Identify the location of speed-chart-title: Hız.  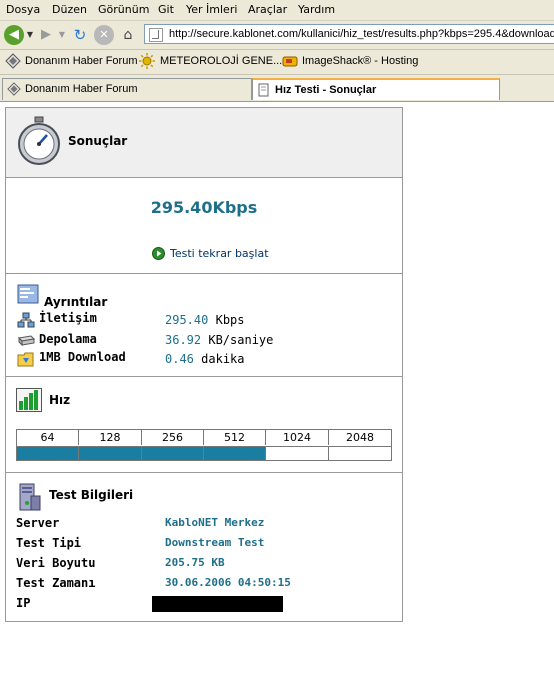
(60, 400).